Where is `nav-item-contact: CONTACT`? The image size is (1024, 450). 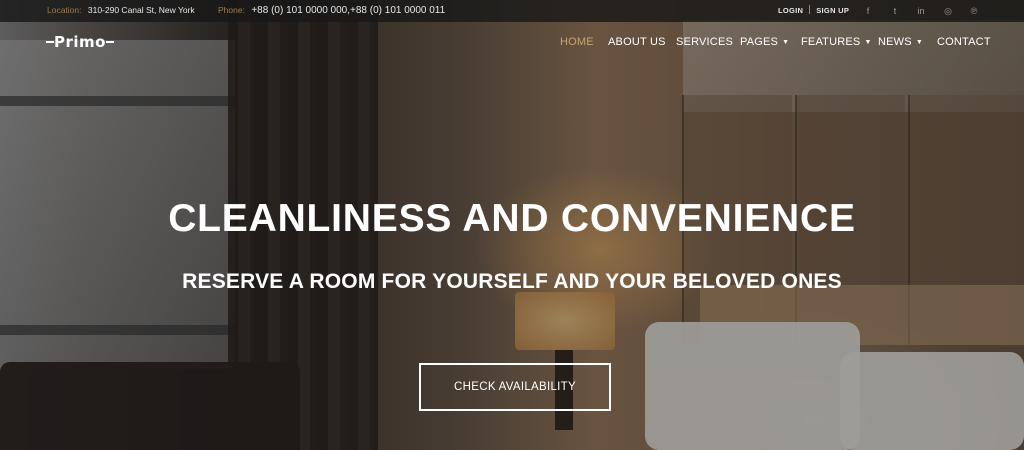
nav-item-contact: CONTACT is located at coordinates (964, 42).